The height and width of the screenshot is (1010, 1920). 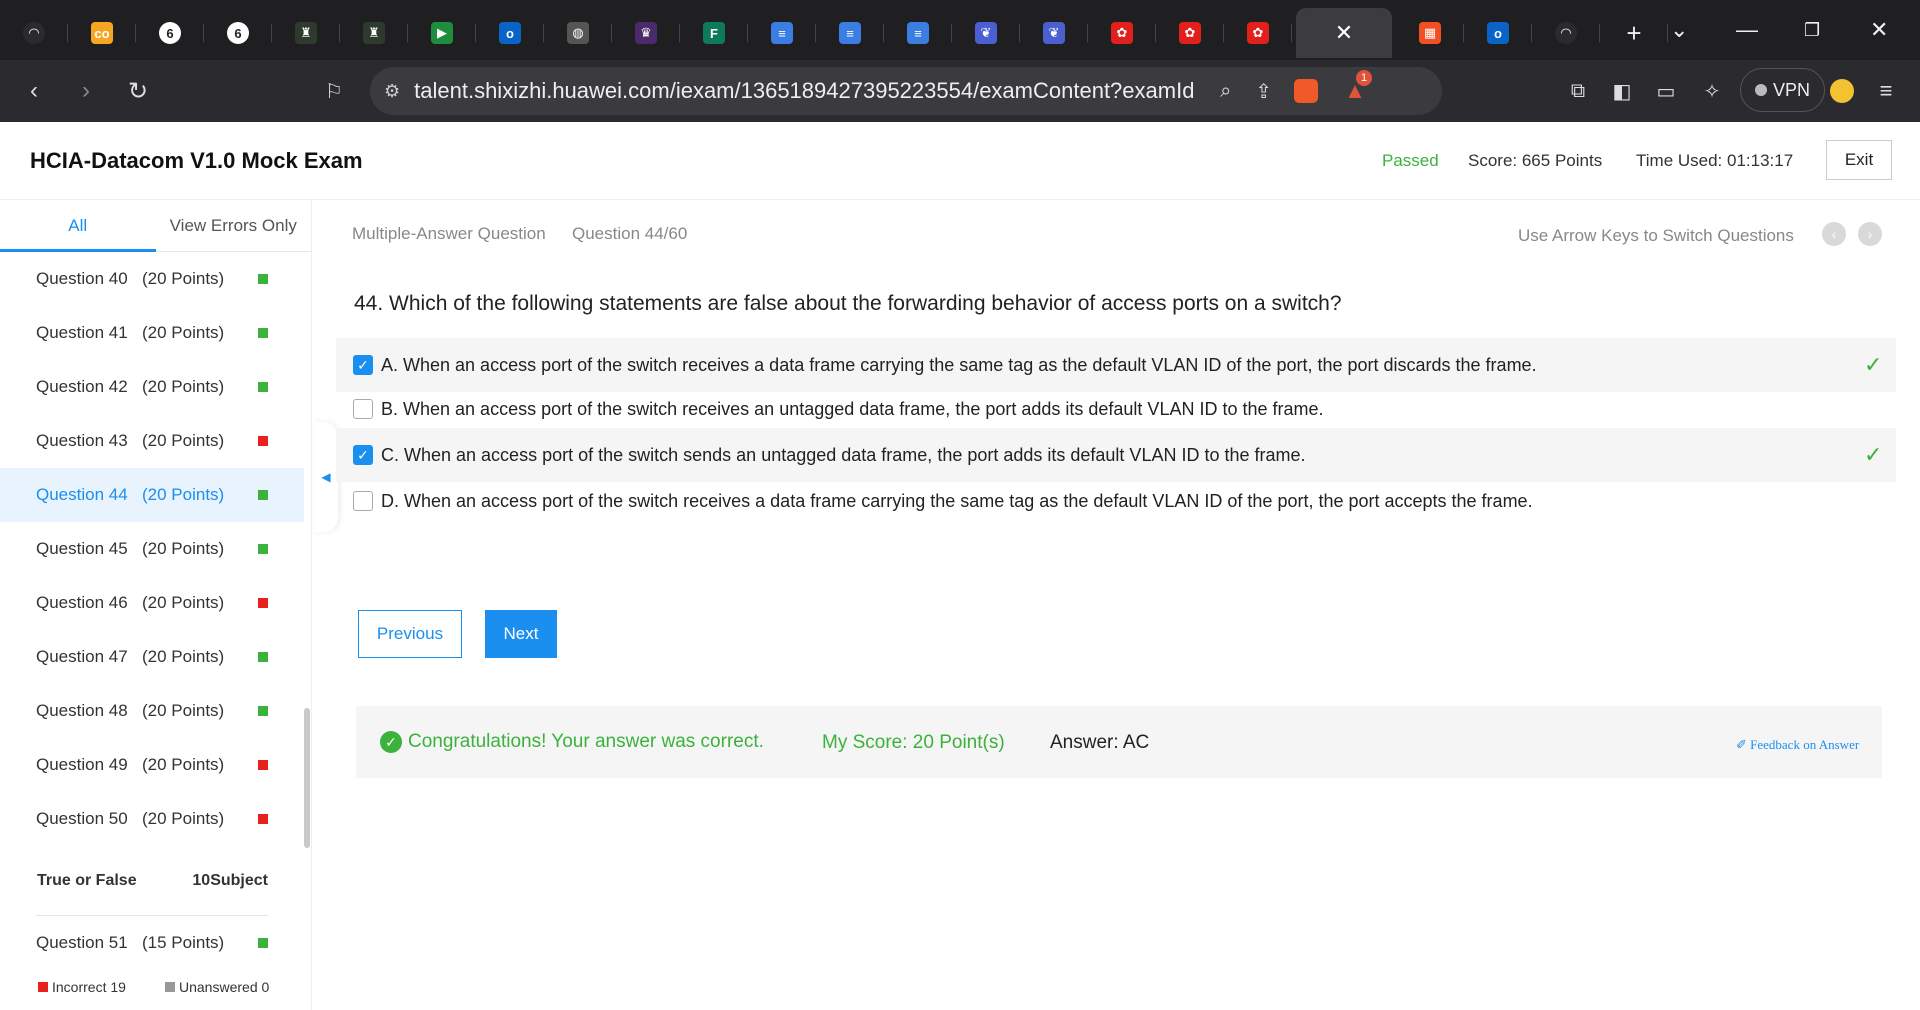 I want to click on browser-tab: ▦, so click(x=1430, y=33).